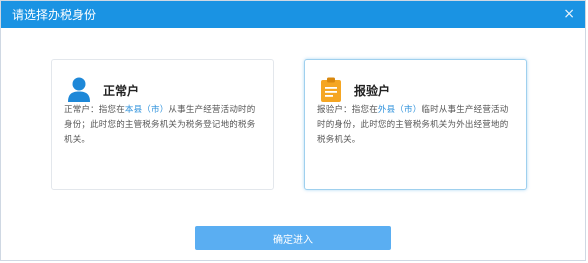 The height and width of the screenshot is (263, 588). I want to click on user-icon, so click(79, 89).